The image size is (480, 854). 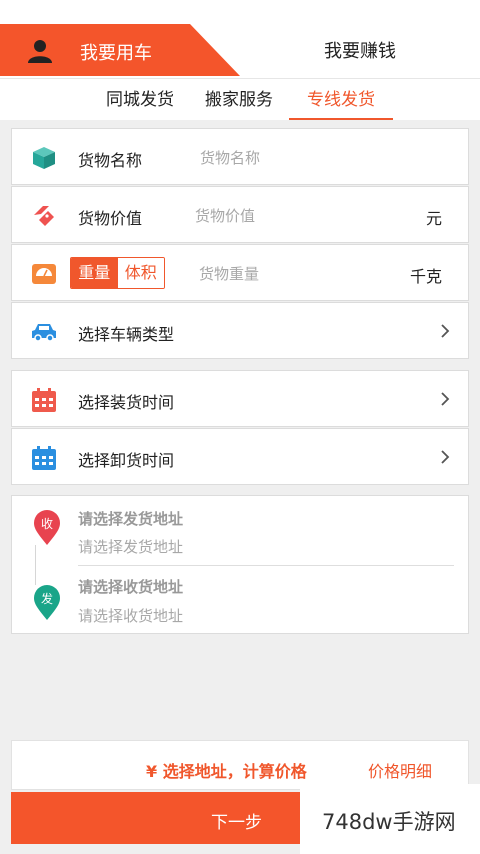 I want to click on mode-tab-use-car: 我要用车, so click(x=120, y=50).